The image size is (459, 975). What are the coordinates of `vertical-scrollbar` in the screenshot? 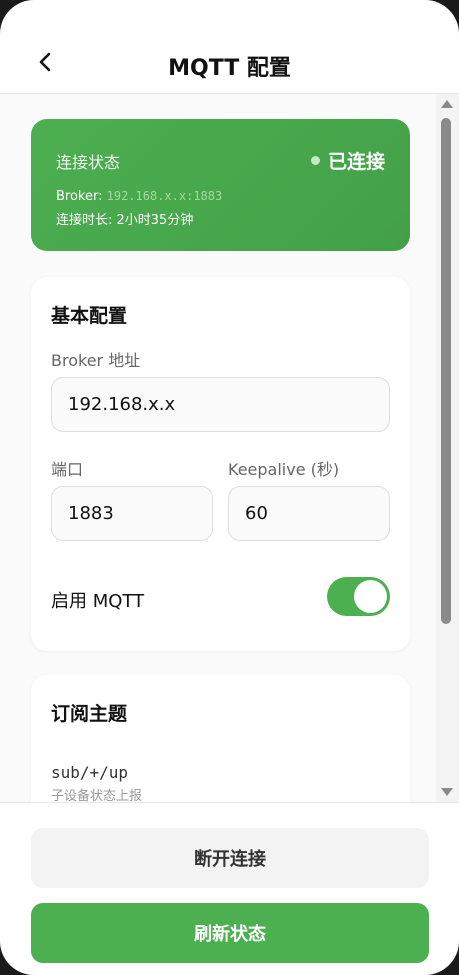 It's located at (447, 448).